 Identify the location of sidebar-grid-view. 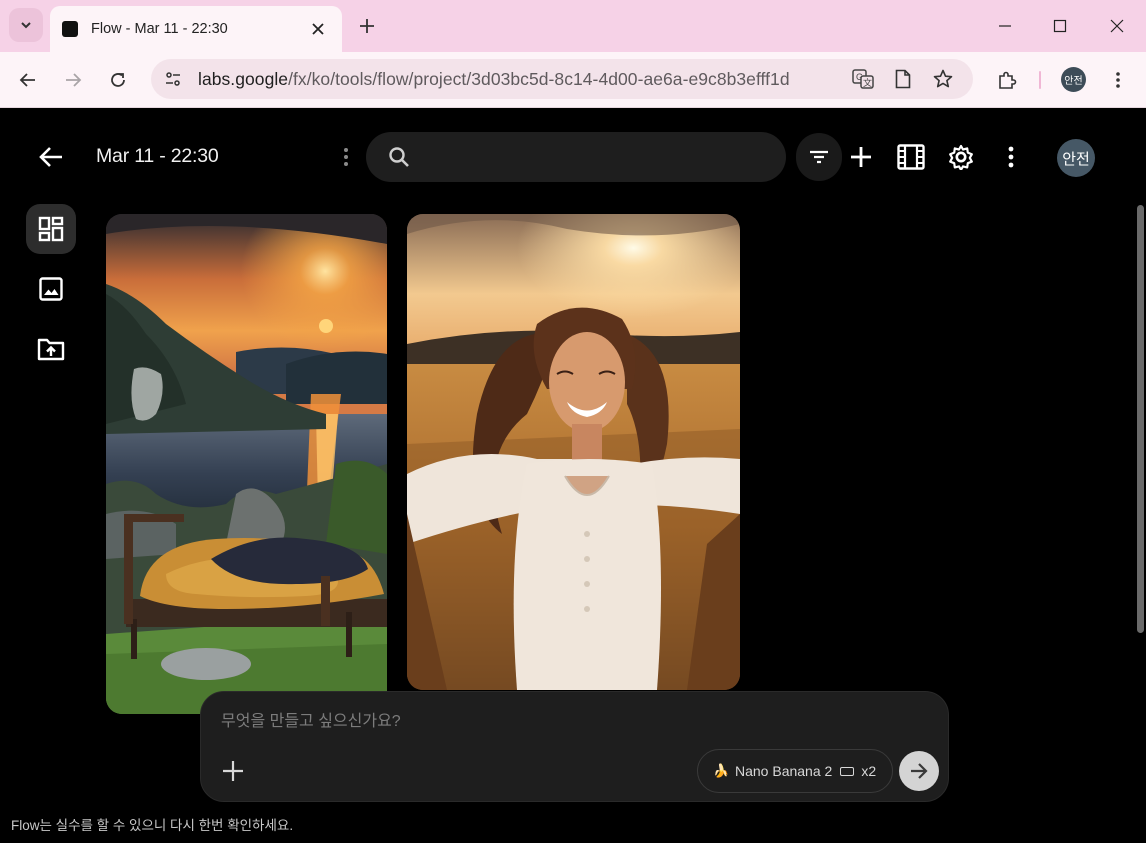
(51, 229).